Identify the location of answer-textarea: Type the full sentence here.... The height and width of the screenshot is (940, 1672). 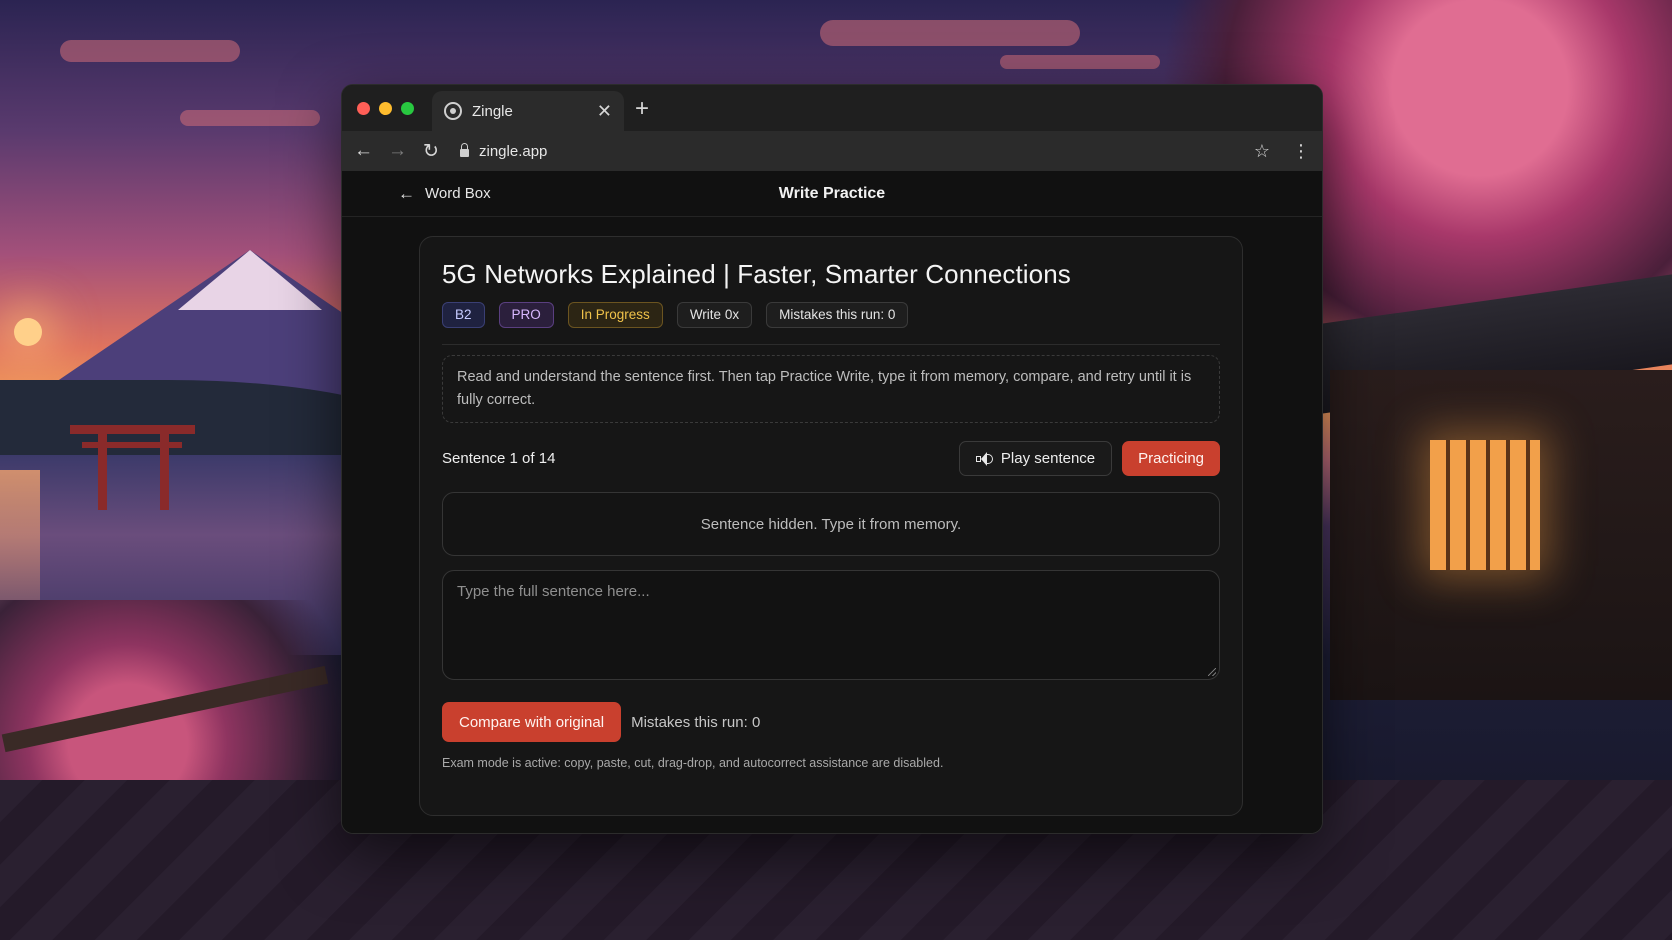
(831, 625).